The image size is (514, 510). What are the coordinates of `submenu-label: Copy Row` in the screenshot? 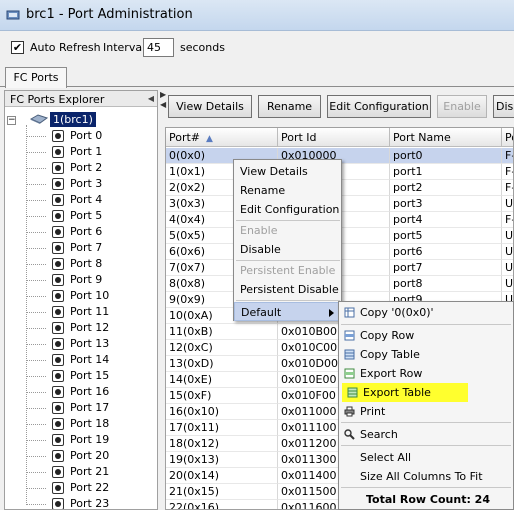 It's located at (387, 335).